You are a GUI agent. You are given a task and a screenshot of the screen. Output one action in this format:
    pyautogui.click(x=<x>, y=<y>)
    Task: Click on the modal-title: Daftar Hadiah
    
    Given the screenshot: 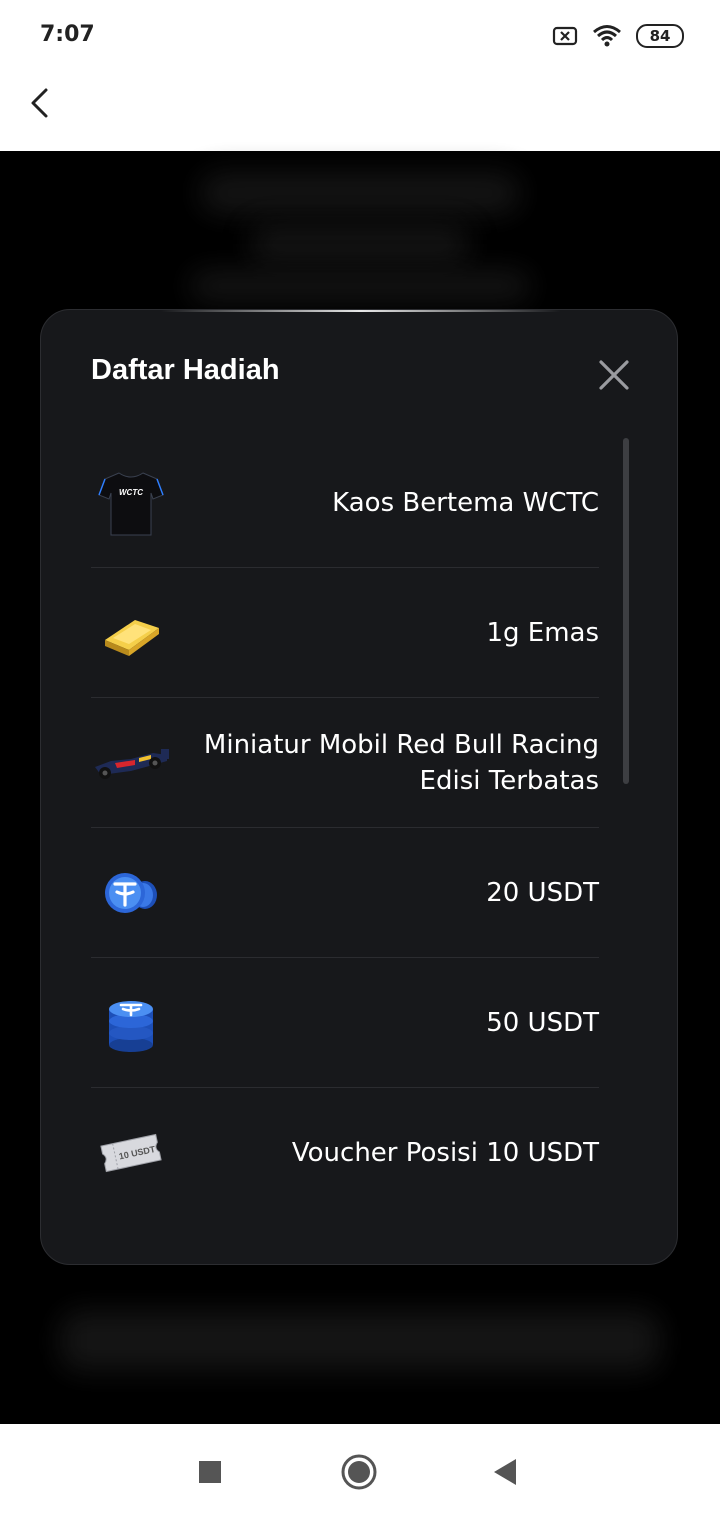 What is the action you would take?
    pyautogui.click(x=185, y=370)
    